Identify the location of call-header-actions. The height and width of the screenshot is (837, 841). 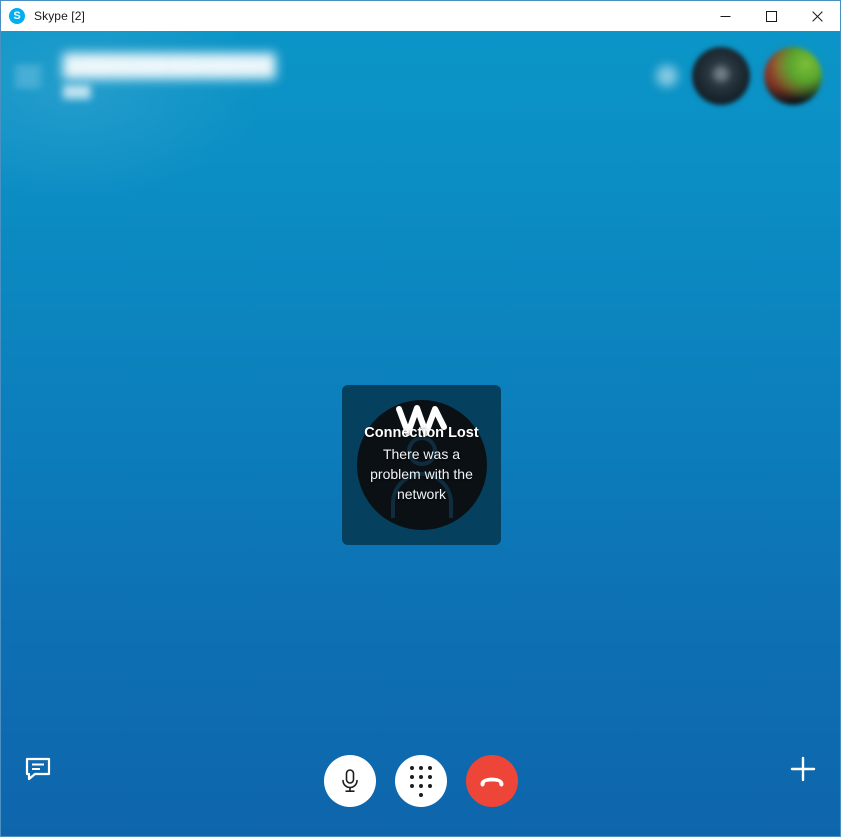
(739, 76).